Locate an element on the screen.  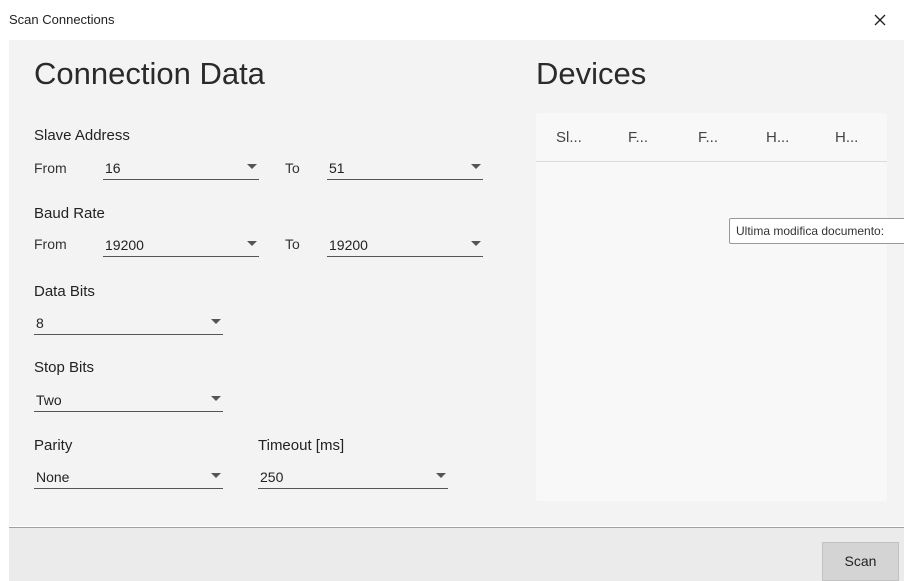
scan-button: Scan is located at coordinates (860, 561).